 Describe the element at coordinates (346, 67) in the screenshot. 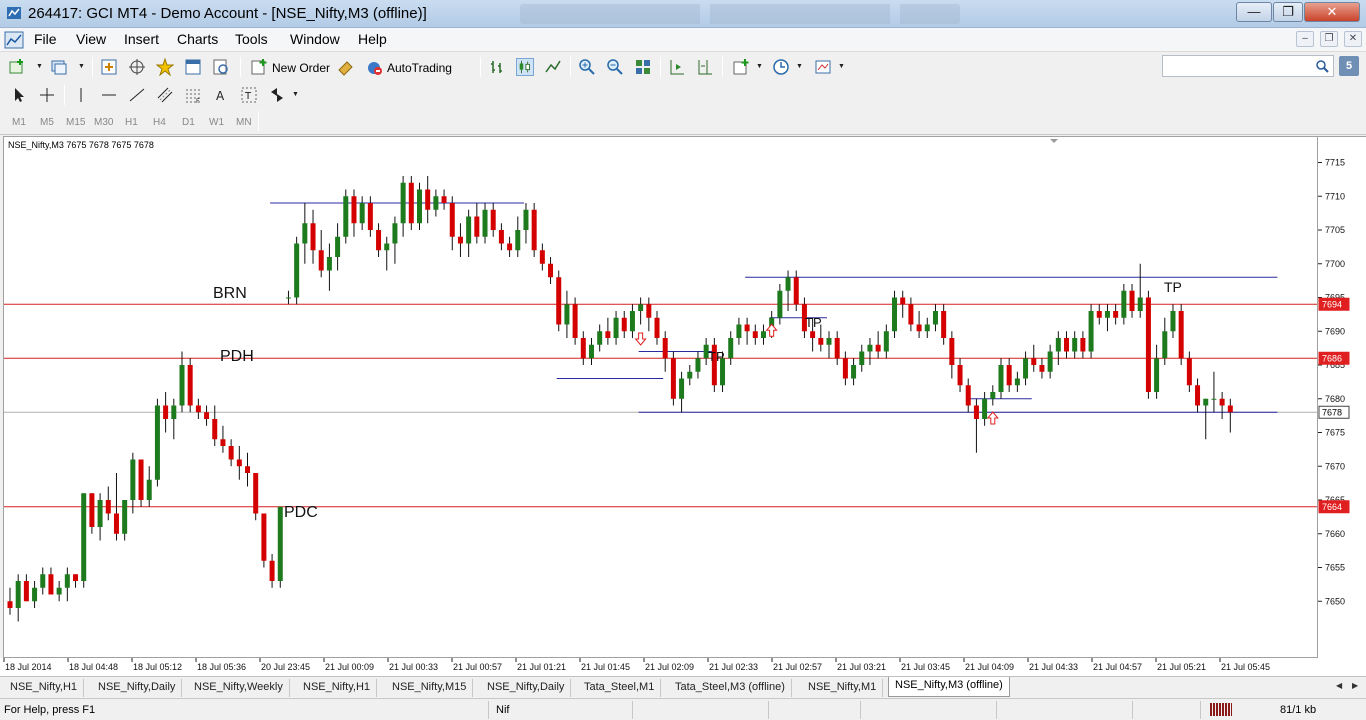

I see `metaeditor-icon` at that location.